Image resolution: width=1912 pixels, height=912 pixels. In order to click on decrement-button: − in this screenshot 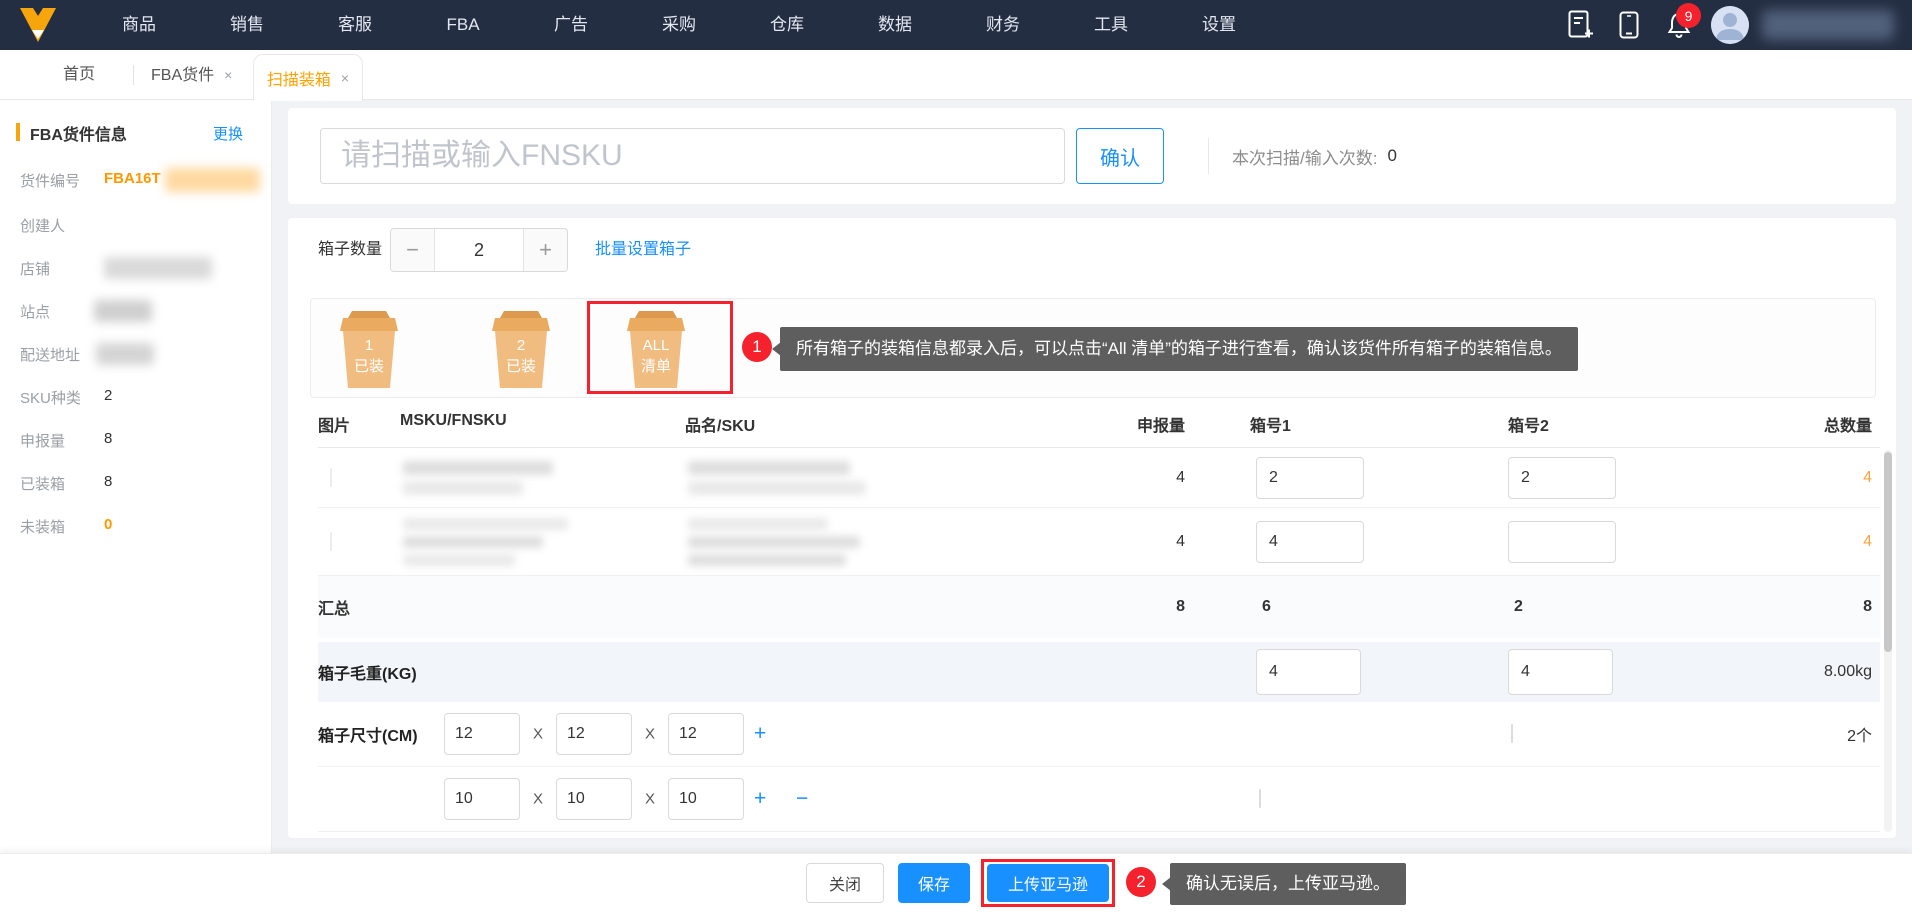, I will do `click(412, 250)`.